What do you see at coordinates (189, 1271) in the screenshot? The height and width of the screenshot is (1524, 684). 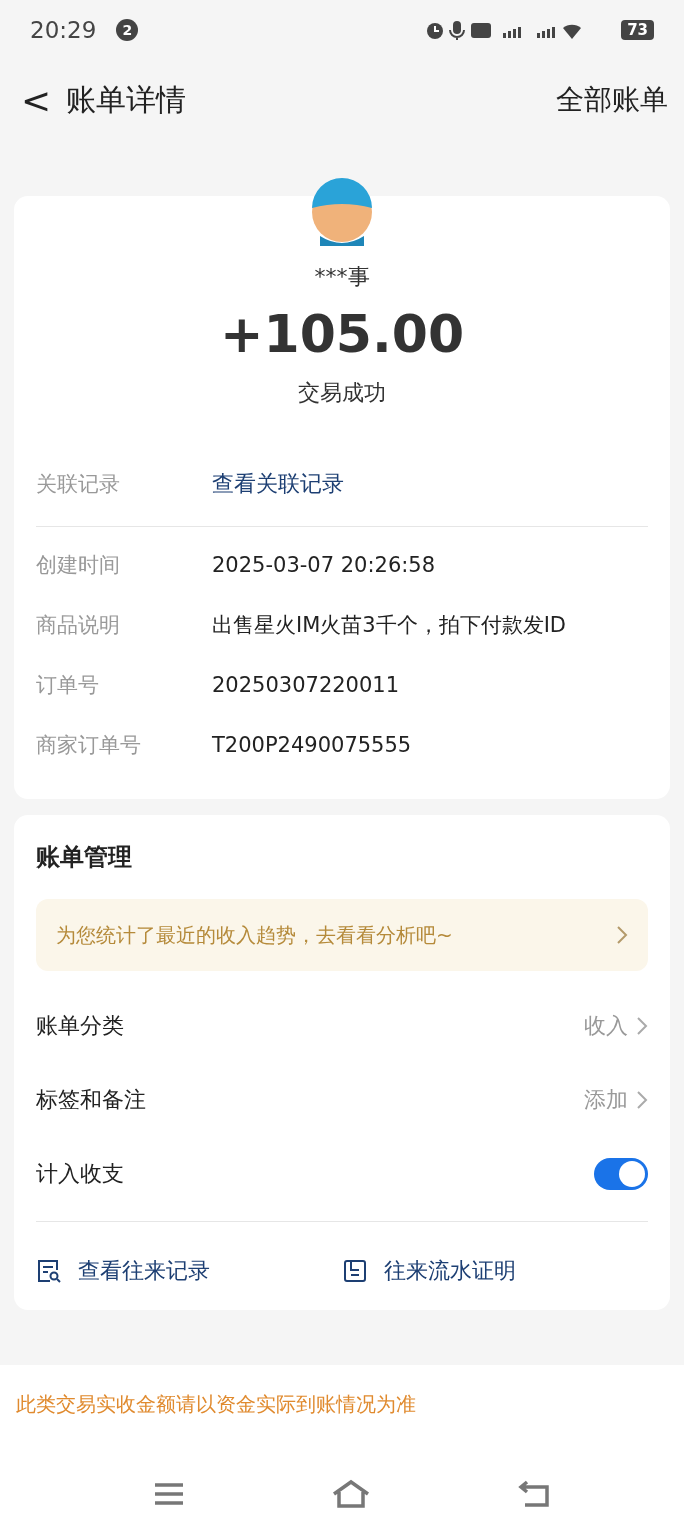 I see `action-link: 查看往来记录` at bounding box center [189, 1271].